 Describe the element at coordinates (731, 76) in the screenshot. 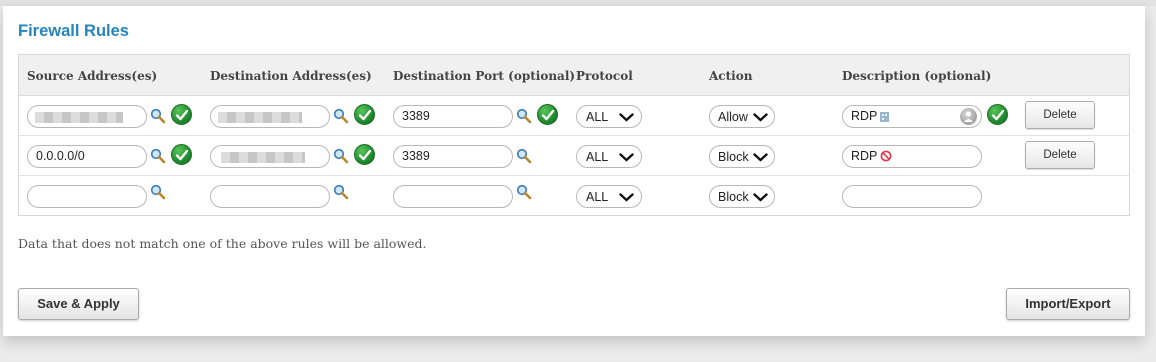

I see `header-action: Action` at that location.